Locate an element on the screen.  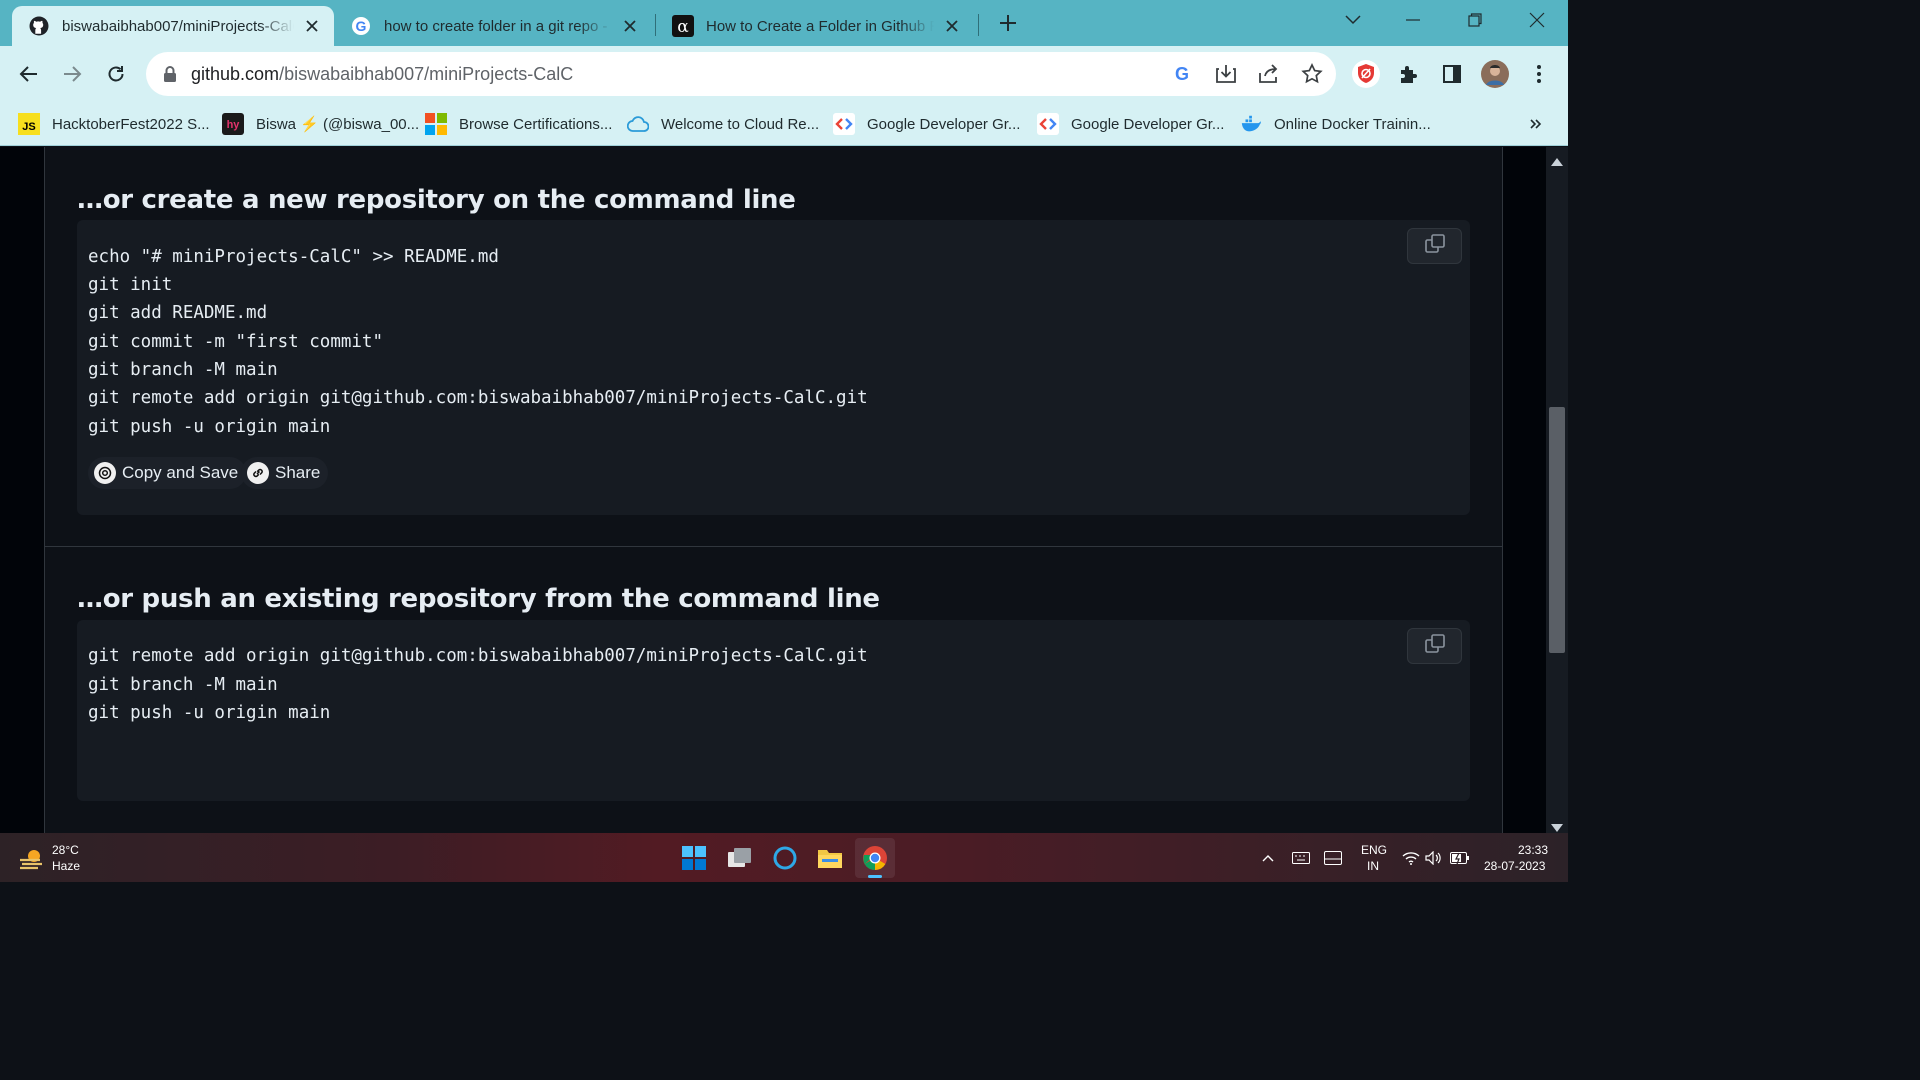
google-lens-icon: G is located at coordinates (1182, 74).